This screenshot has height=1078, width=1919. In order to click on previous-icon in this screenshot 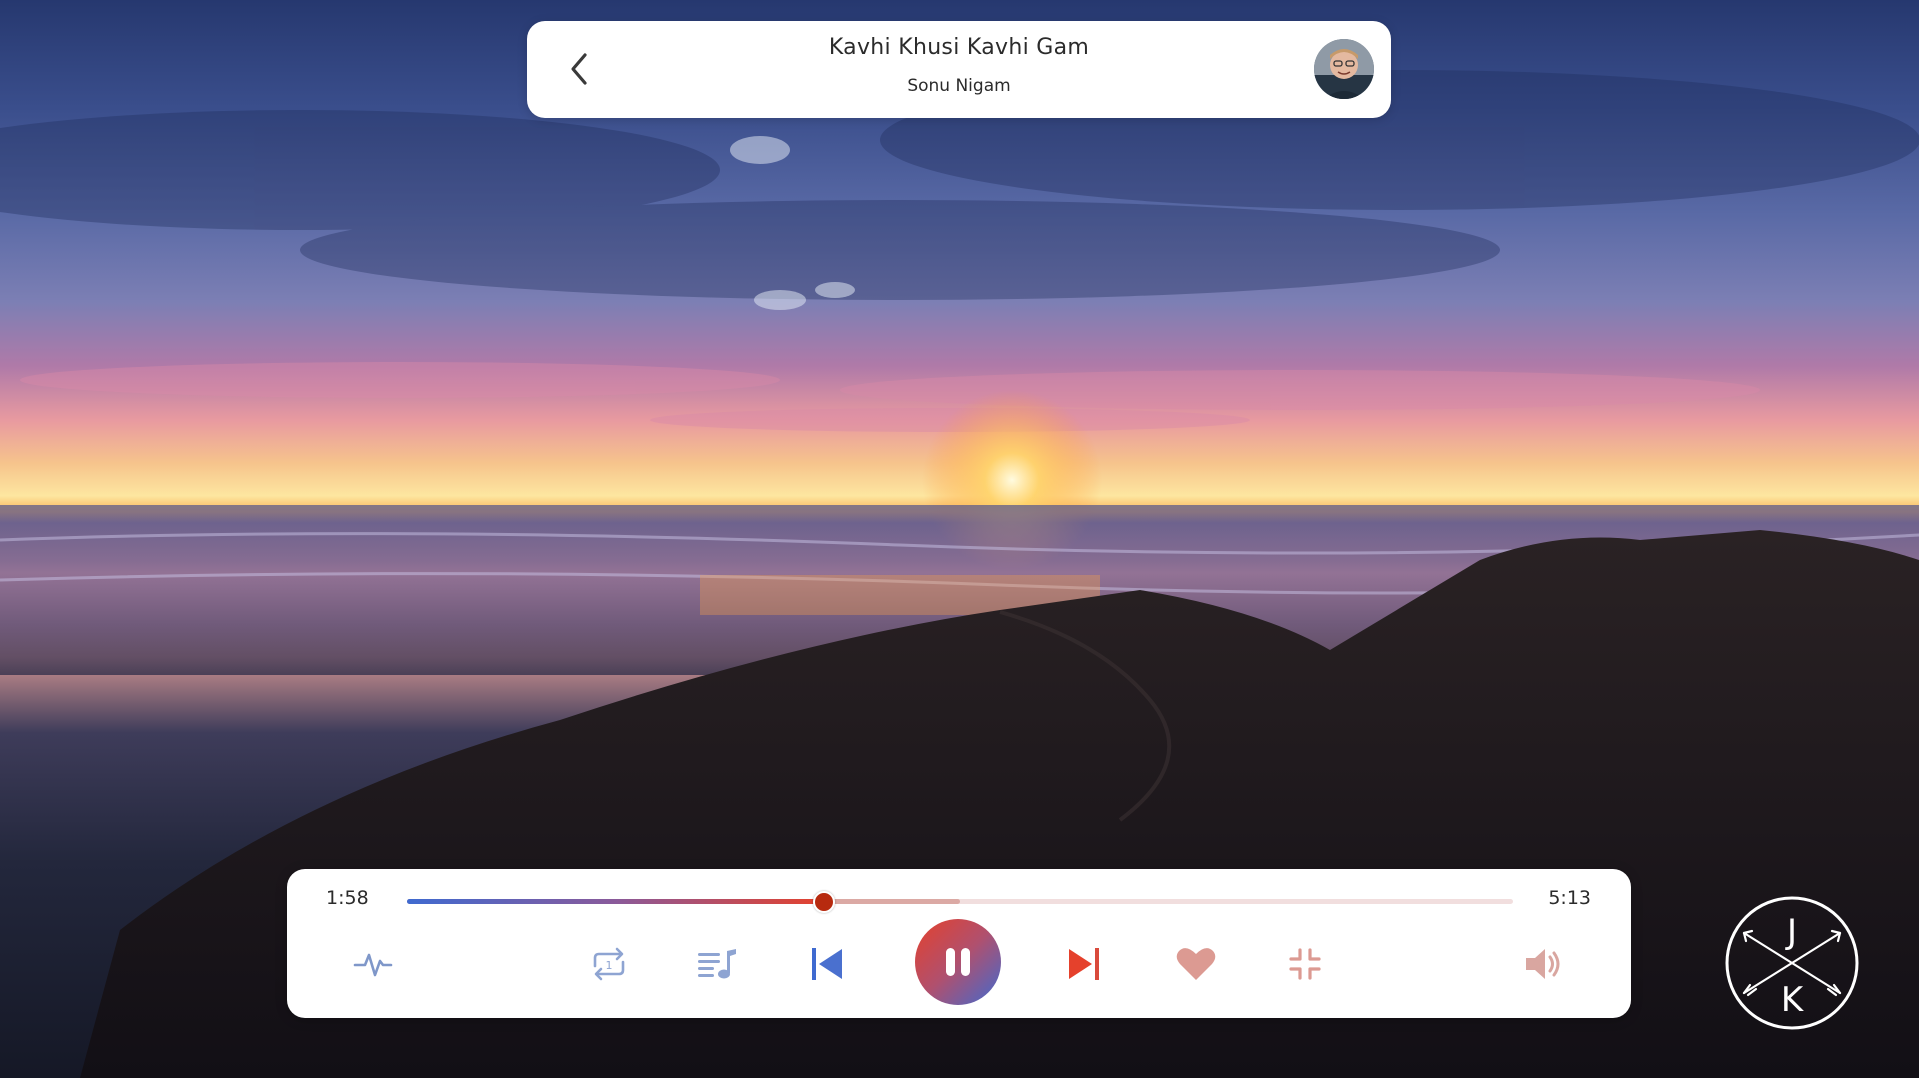, I will do `click(827, 964)`.